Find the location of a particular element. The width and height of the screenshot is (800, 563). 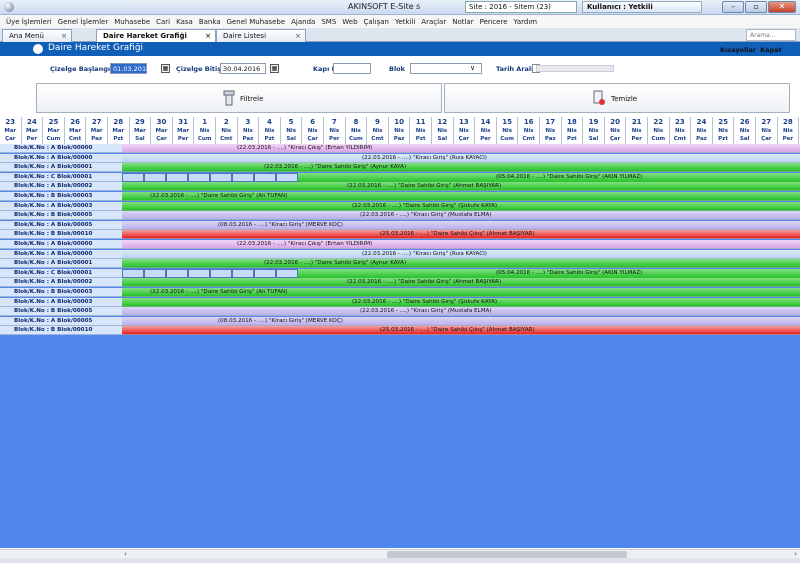

date-column: 23 Nis Cmt is located at coordinates (681, 130).